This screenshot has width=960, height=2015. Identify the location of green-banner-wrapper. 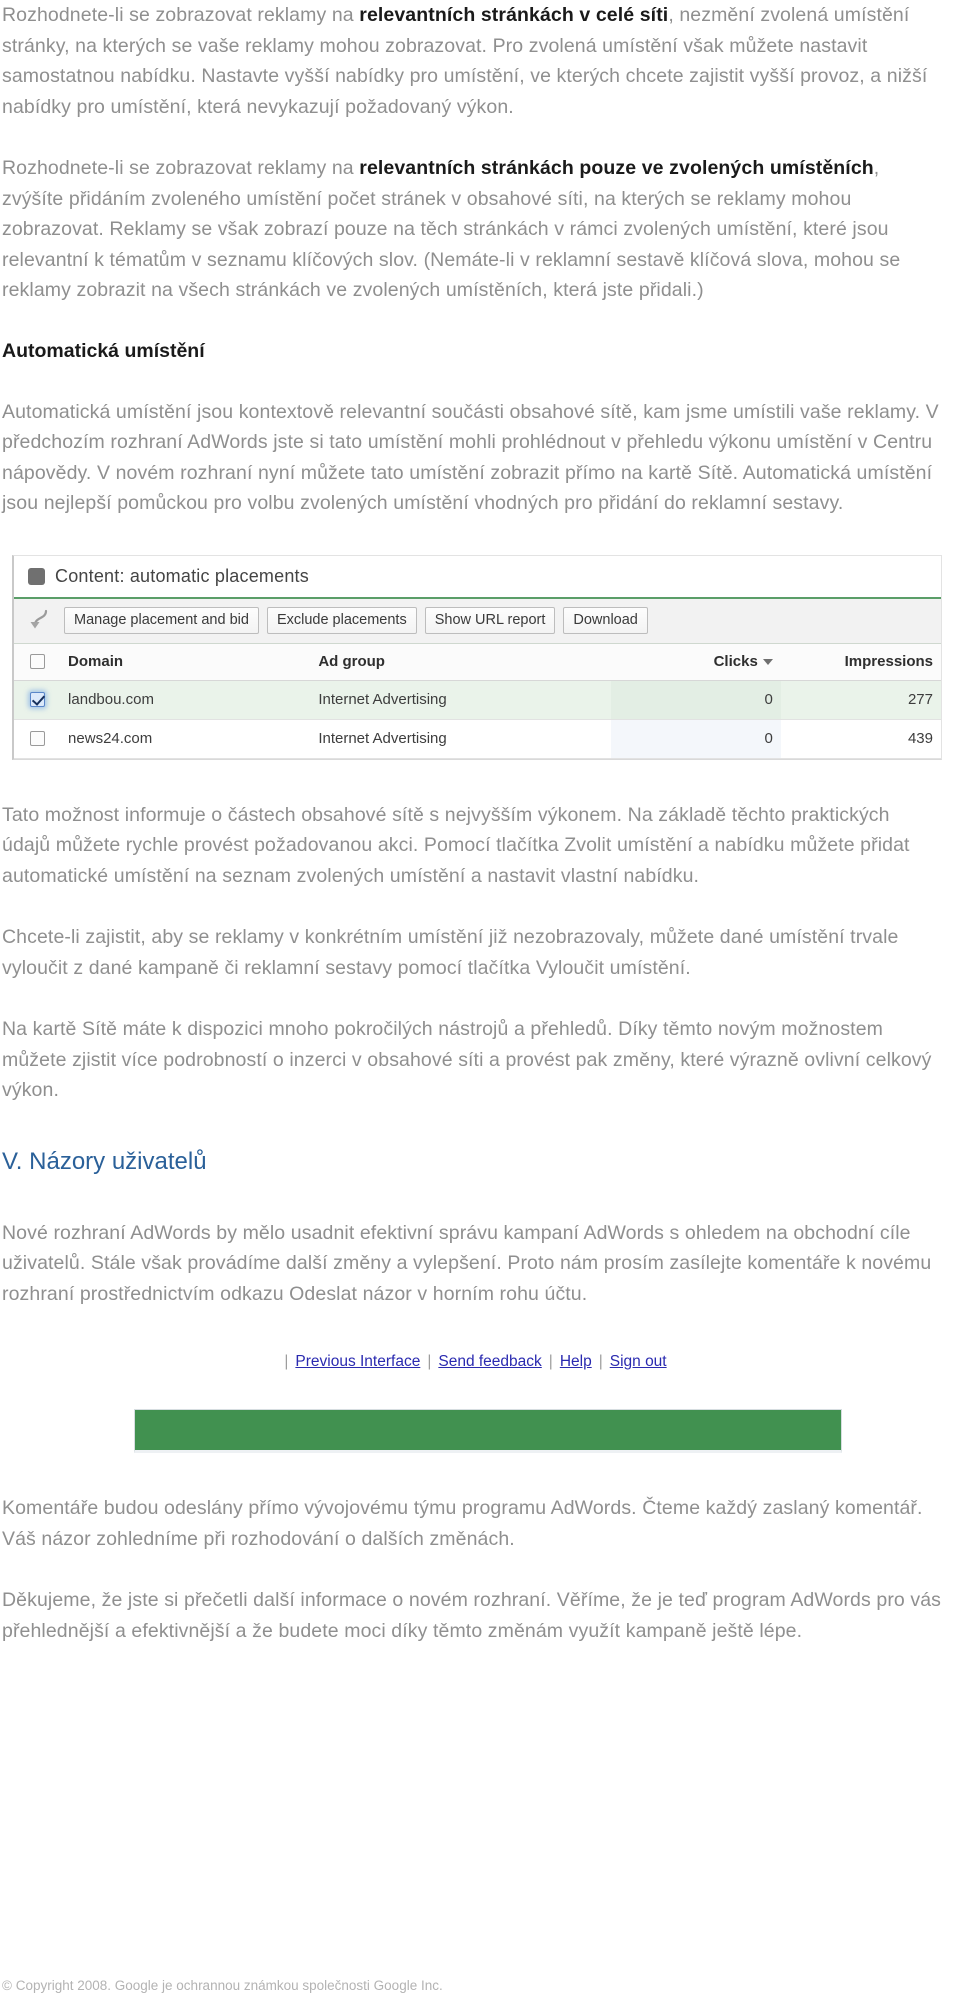
(472, 1431).